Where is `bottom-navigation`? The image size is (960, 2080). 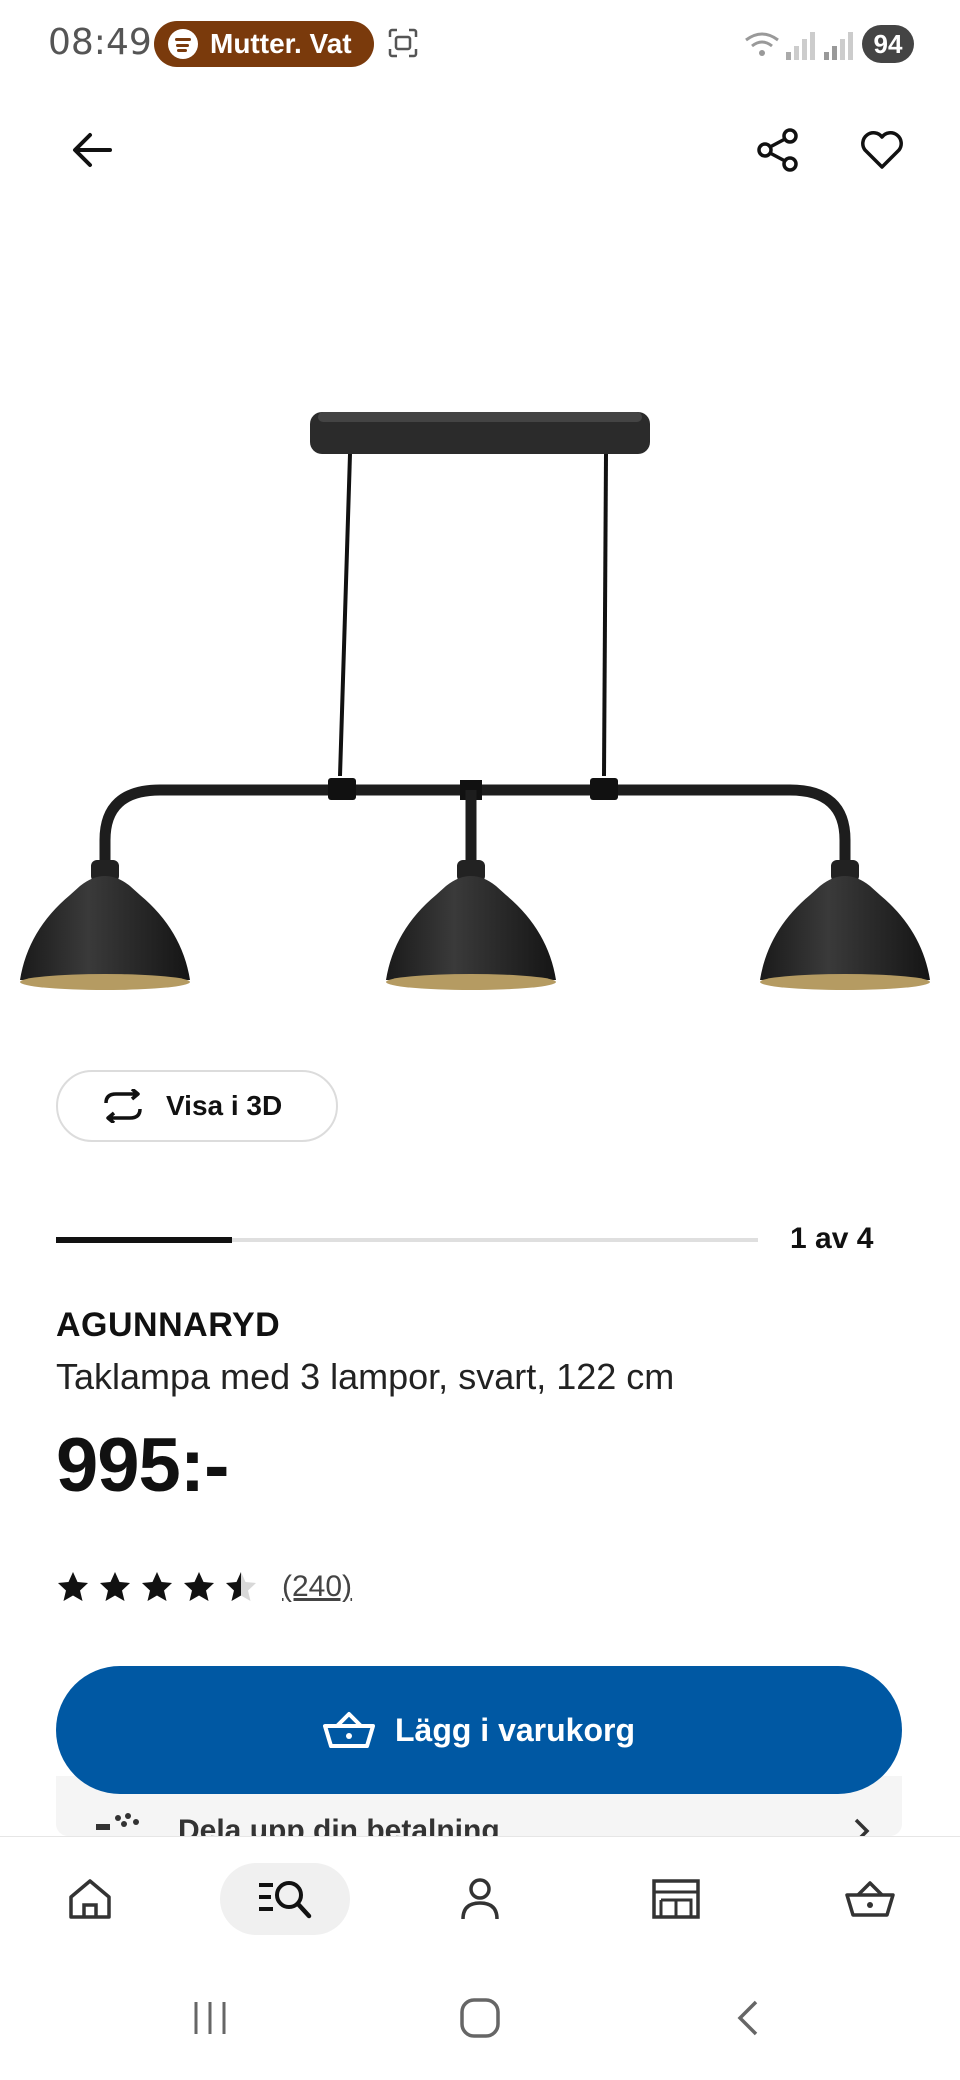 bottom-navigation is located at coordinates (480, 1899).